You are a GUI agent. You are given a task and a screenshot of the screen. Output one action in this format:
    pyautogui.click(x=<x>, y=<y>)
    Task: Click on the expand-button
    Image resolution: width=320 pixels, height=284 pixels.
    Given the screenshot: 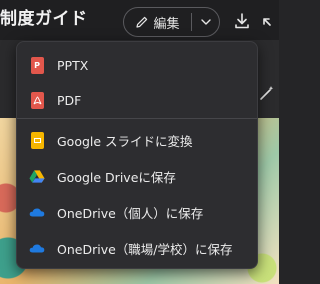 What is the action you would take?
    pyautogui.click(x=272, y=21)
    